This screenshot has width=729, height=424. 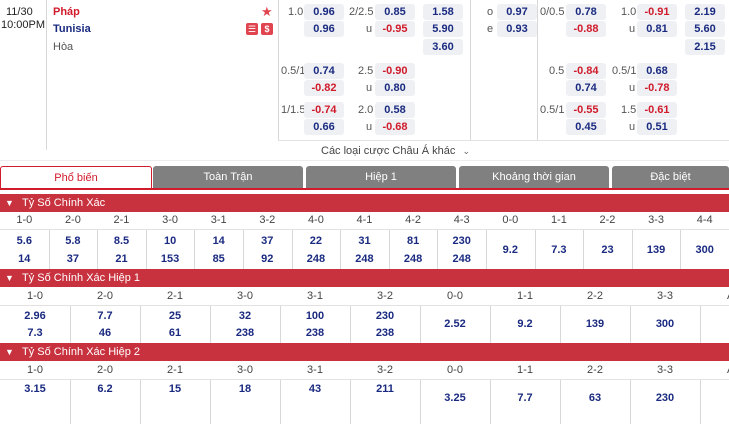 What do you see at coordinates (657, 12) in the screenshot?
I see `odds-cell: -0.91` at bounding box center [657, 12].